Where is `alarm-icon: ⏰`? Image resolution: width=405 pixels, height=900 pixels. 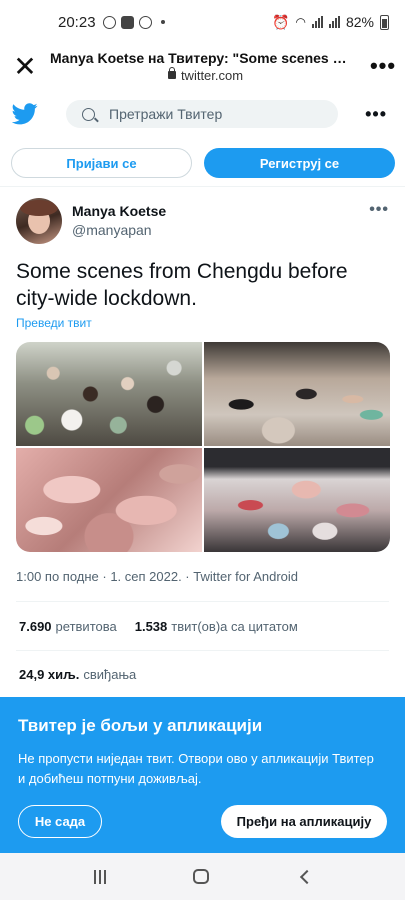
alarm-icon: ⏰ is located at coordinates (281, 21).